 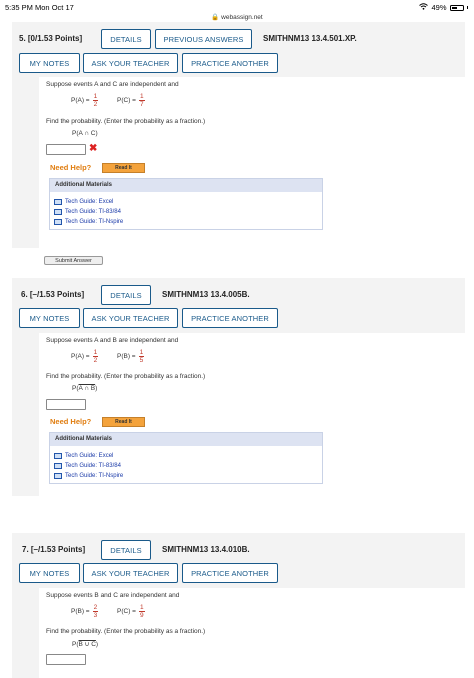 I want to click on battery-percent: 49%, so click(x=439, y=7).